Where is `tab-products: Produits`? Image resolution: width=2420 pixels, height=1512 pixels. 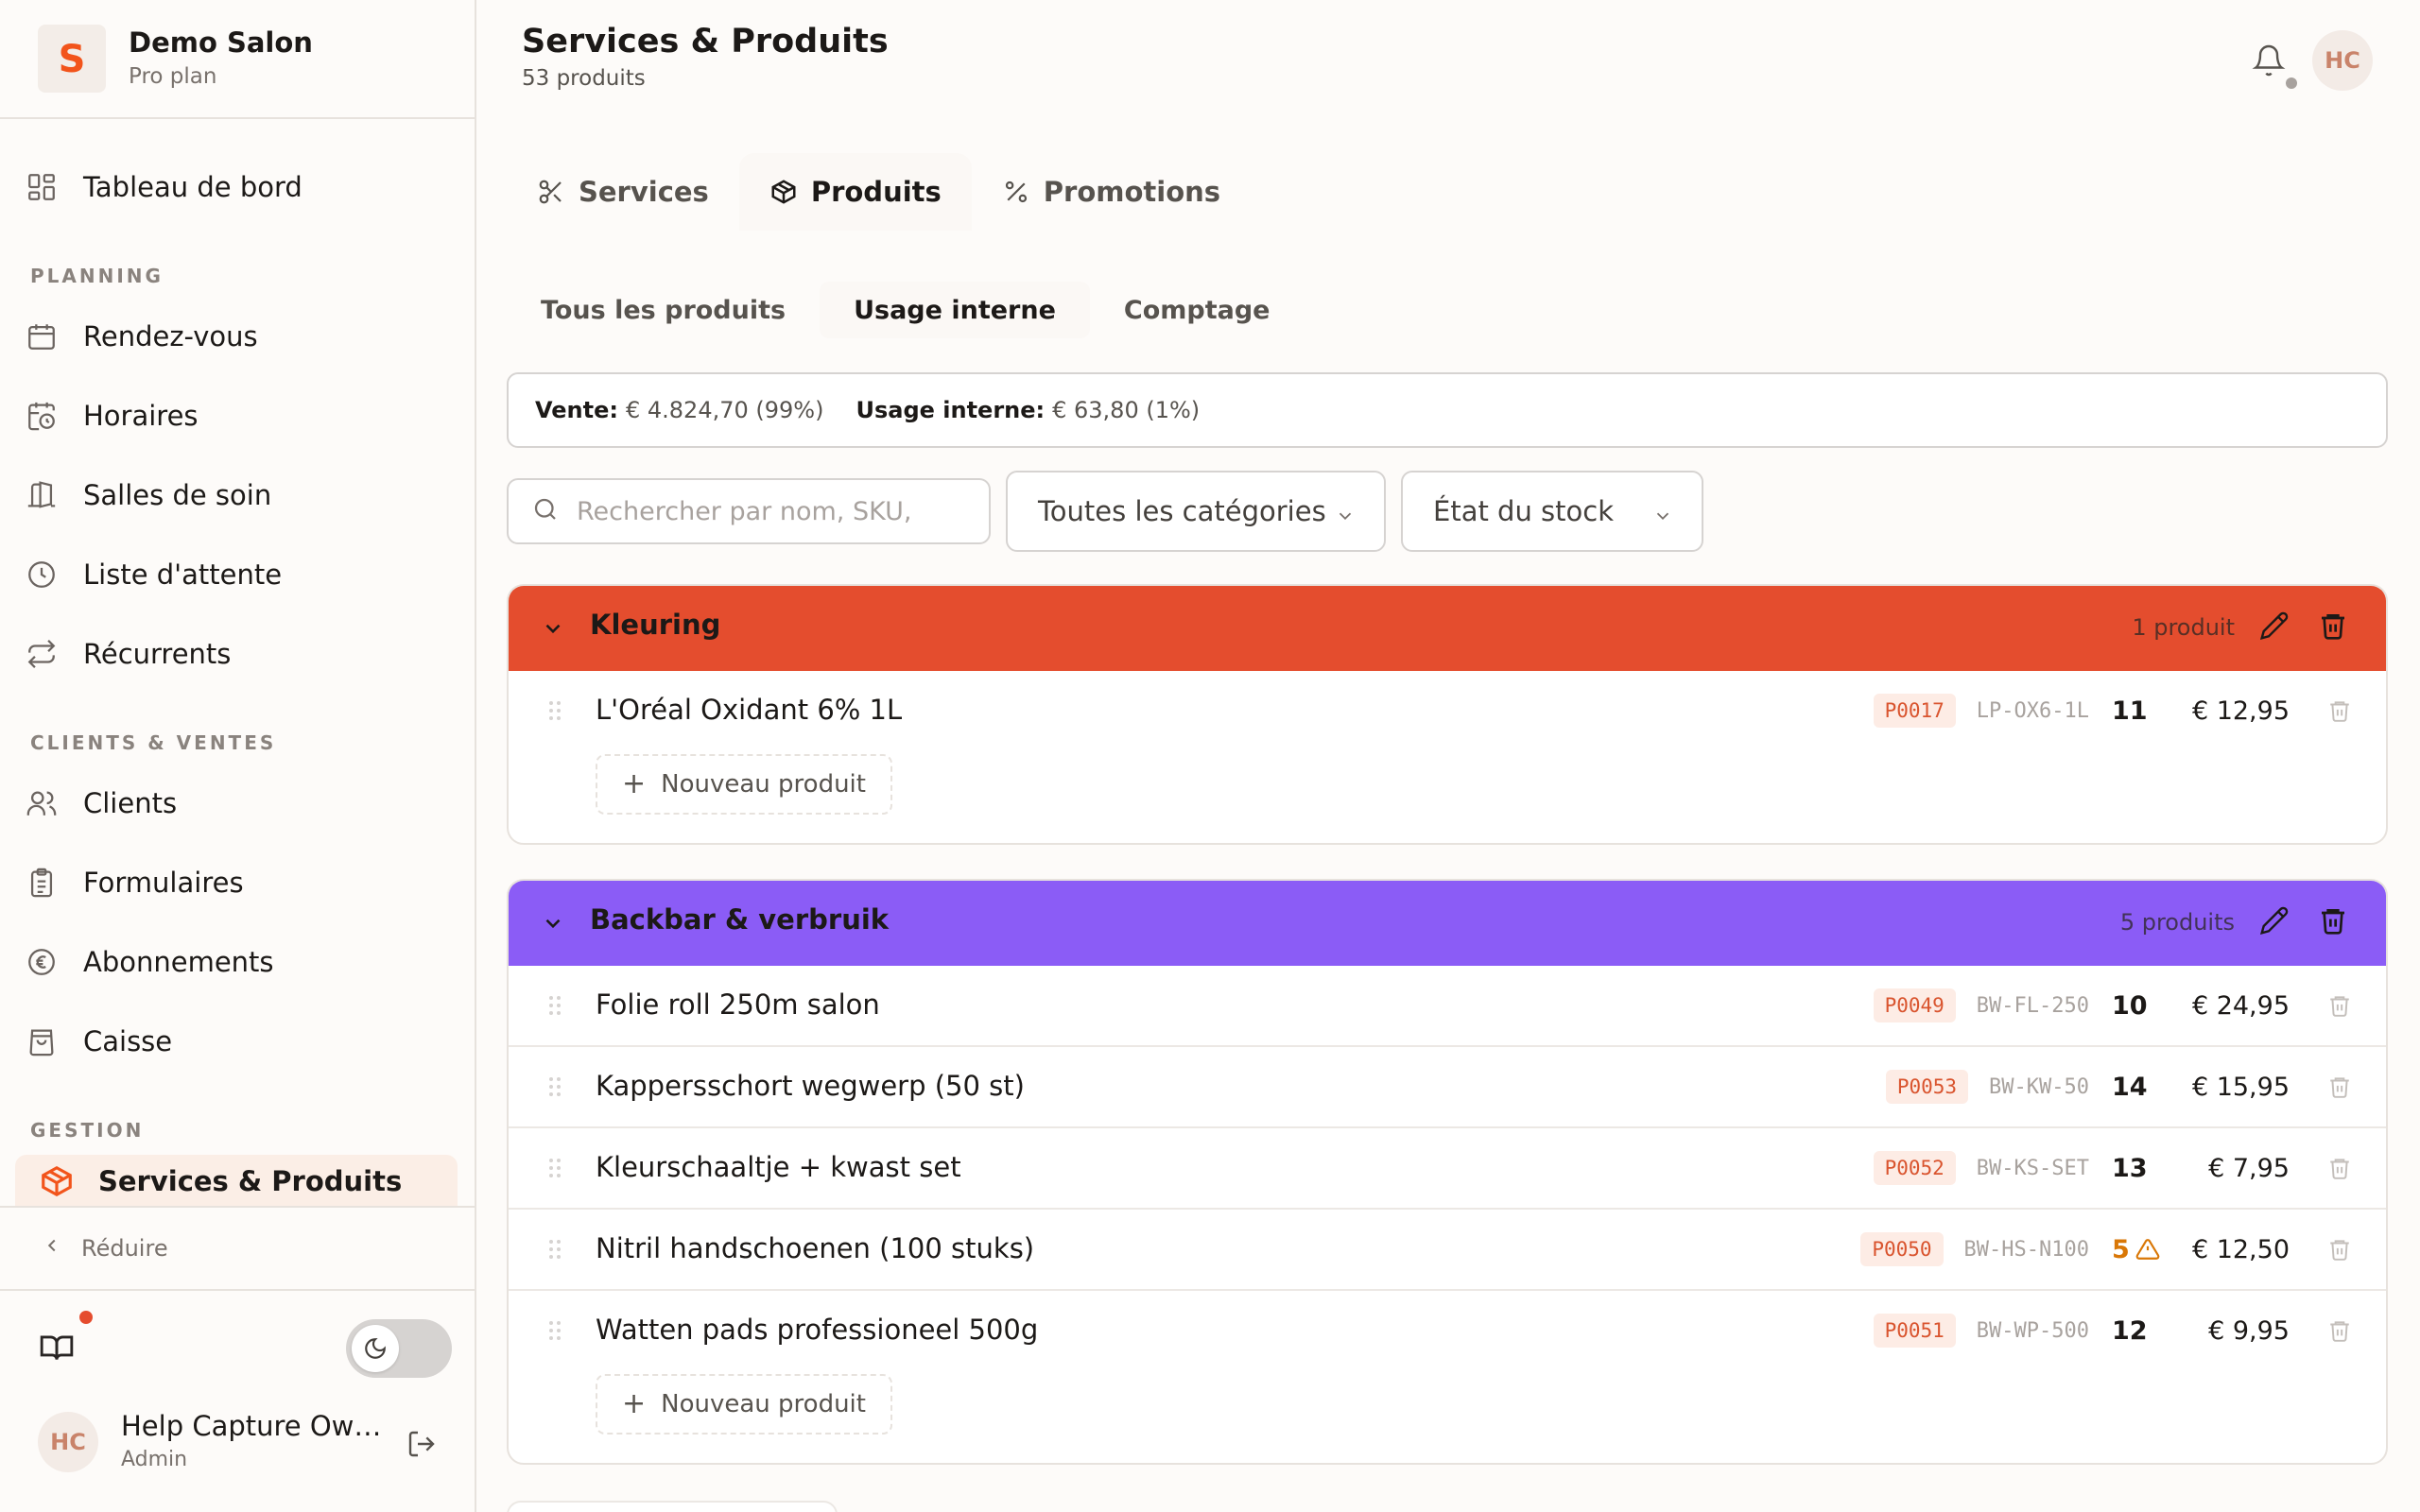
tab-products: Produits is located at coordinates (855, 192).